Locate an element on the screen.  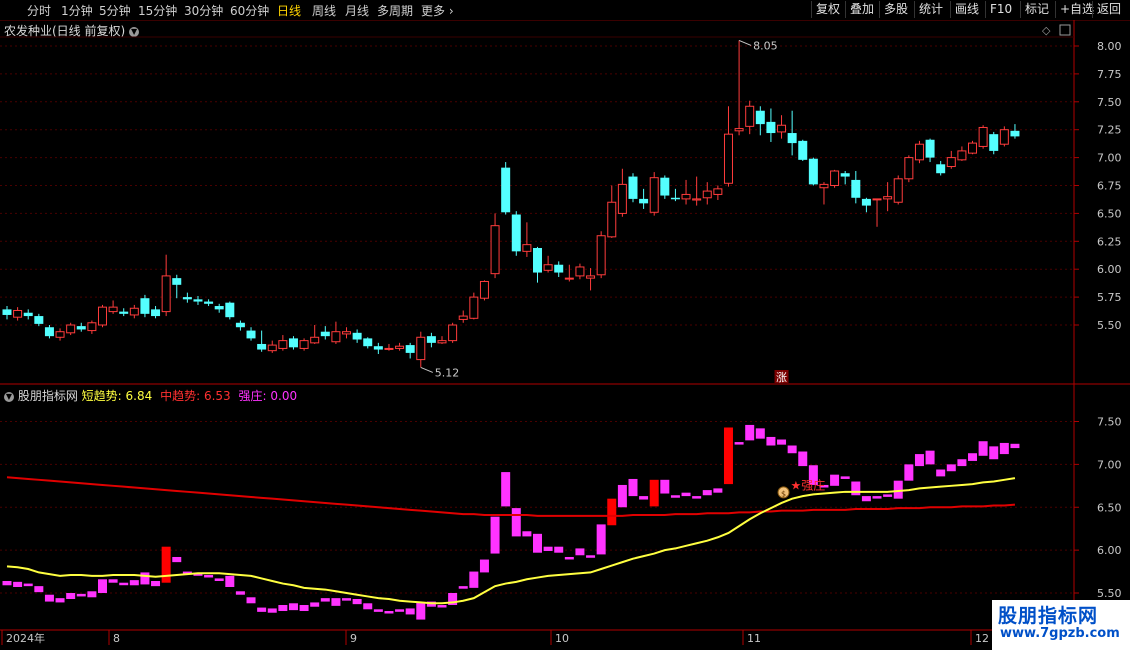
high-marker-label: 8.05 is located at coordinates (765, 45).